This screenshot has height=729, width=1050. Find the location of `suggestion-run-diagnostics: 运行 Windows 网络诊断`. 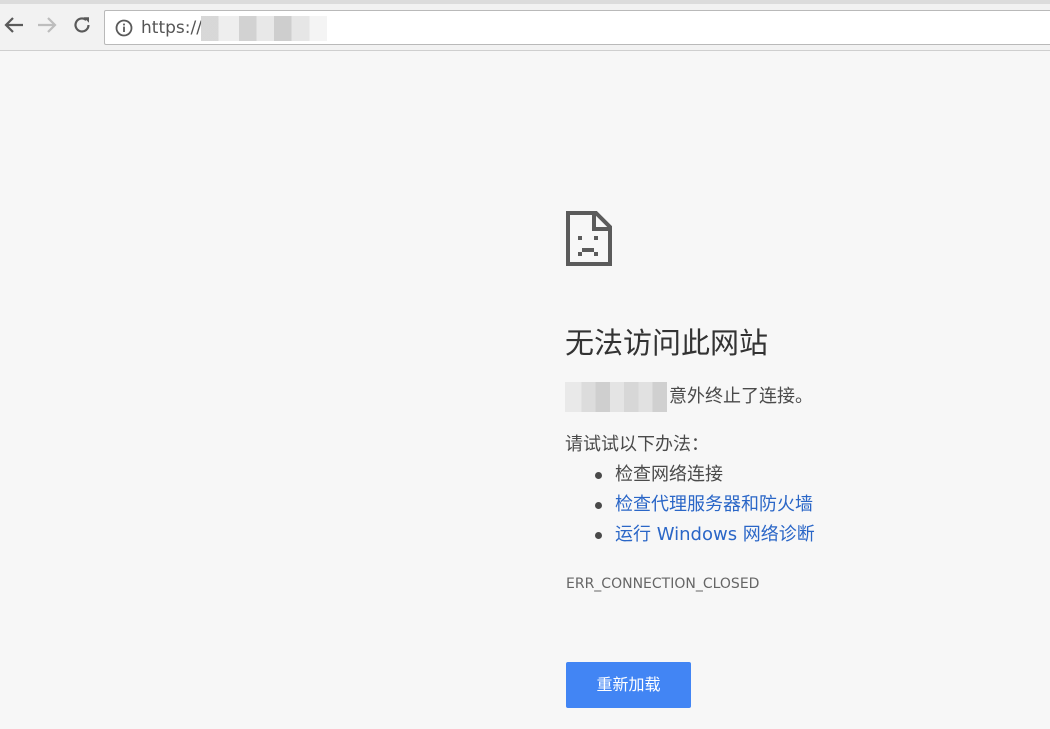

suggestion-run-diagnostics: 运行 Windows 网络诊断 is located at coordinates (690, 535).